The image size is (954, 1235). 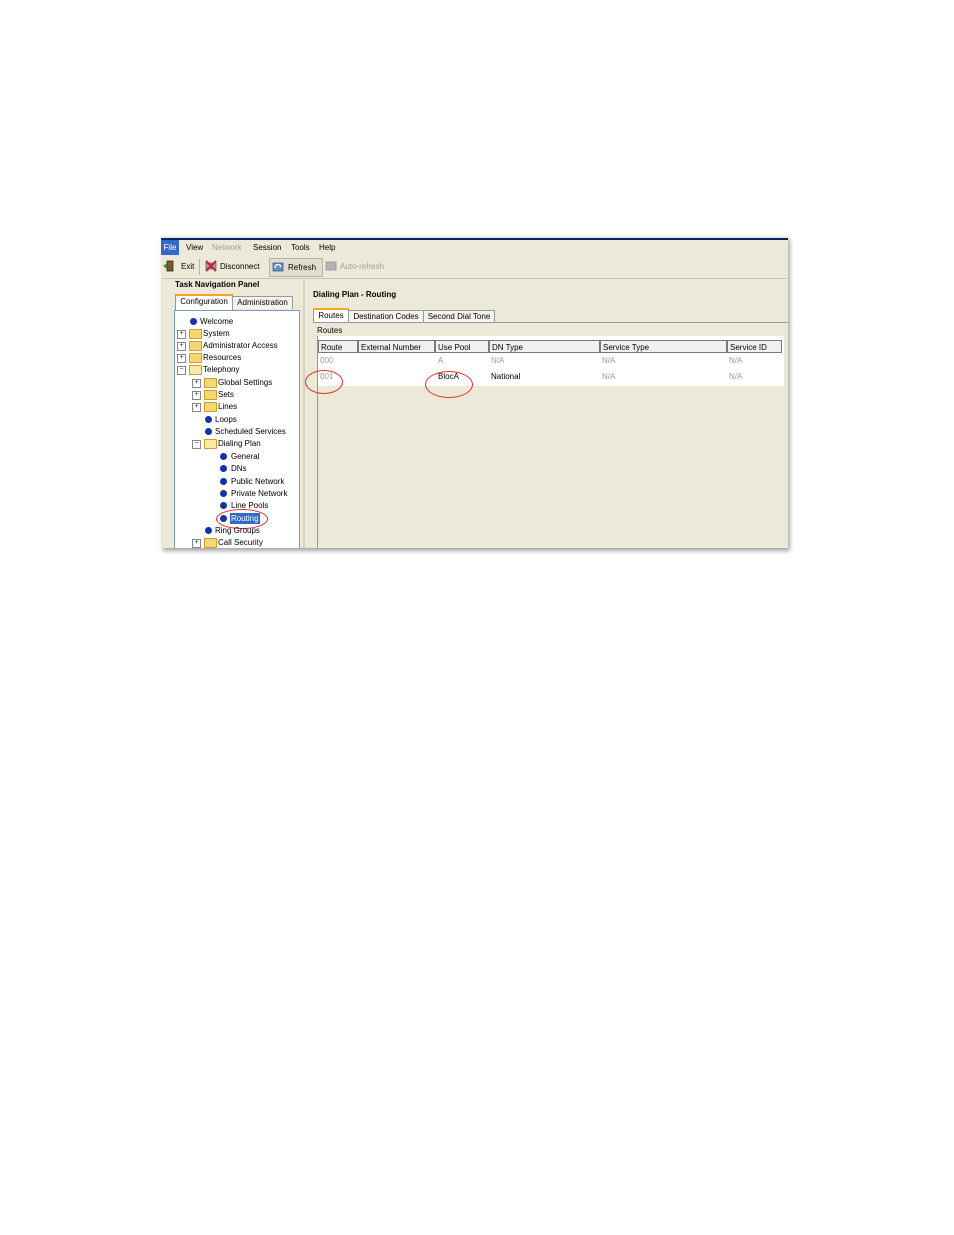 I want to click on tree-item-label: General, so click(x=245, y=456).